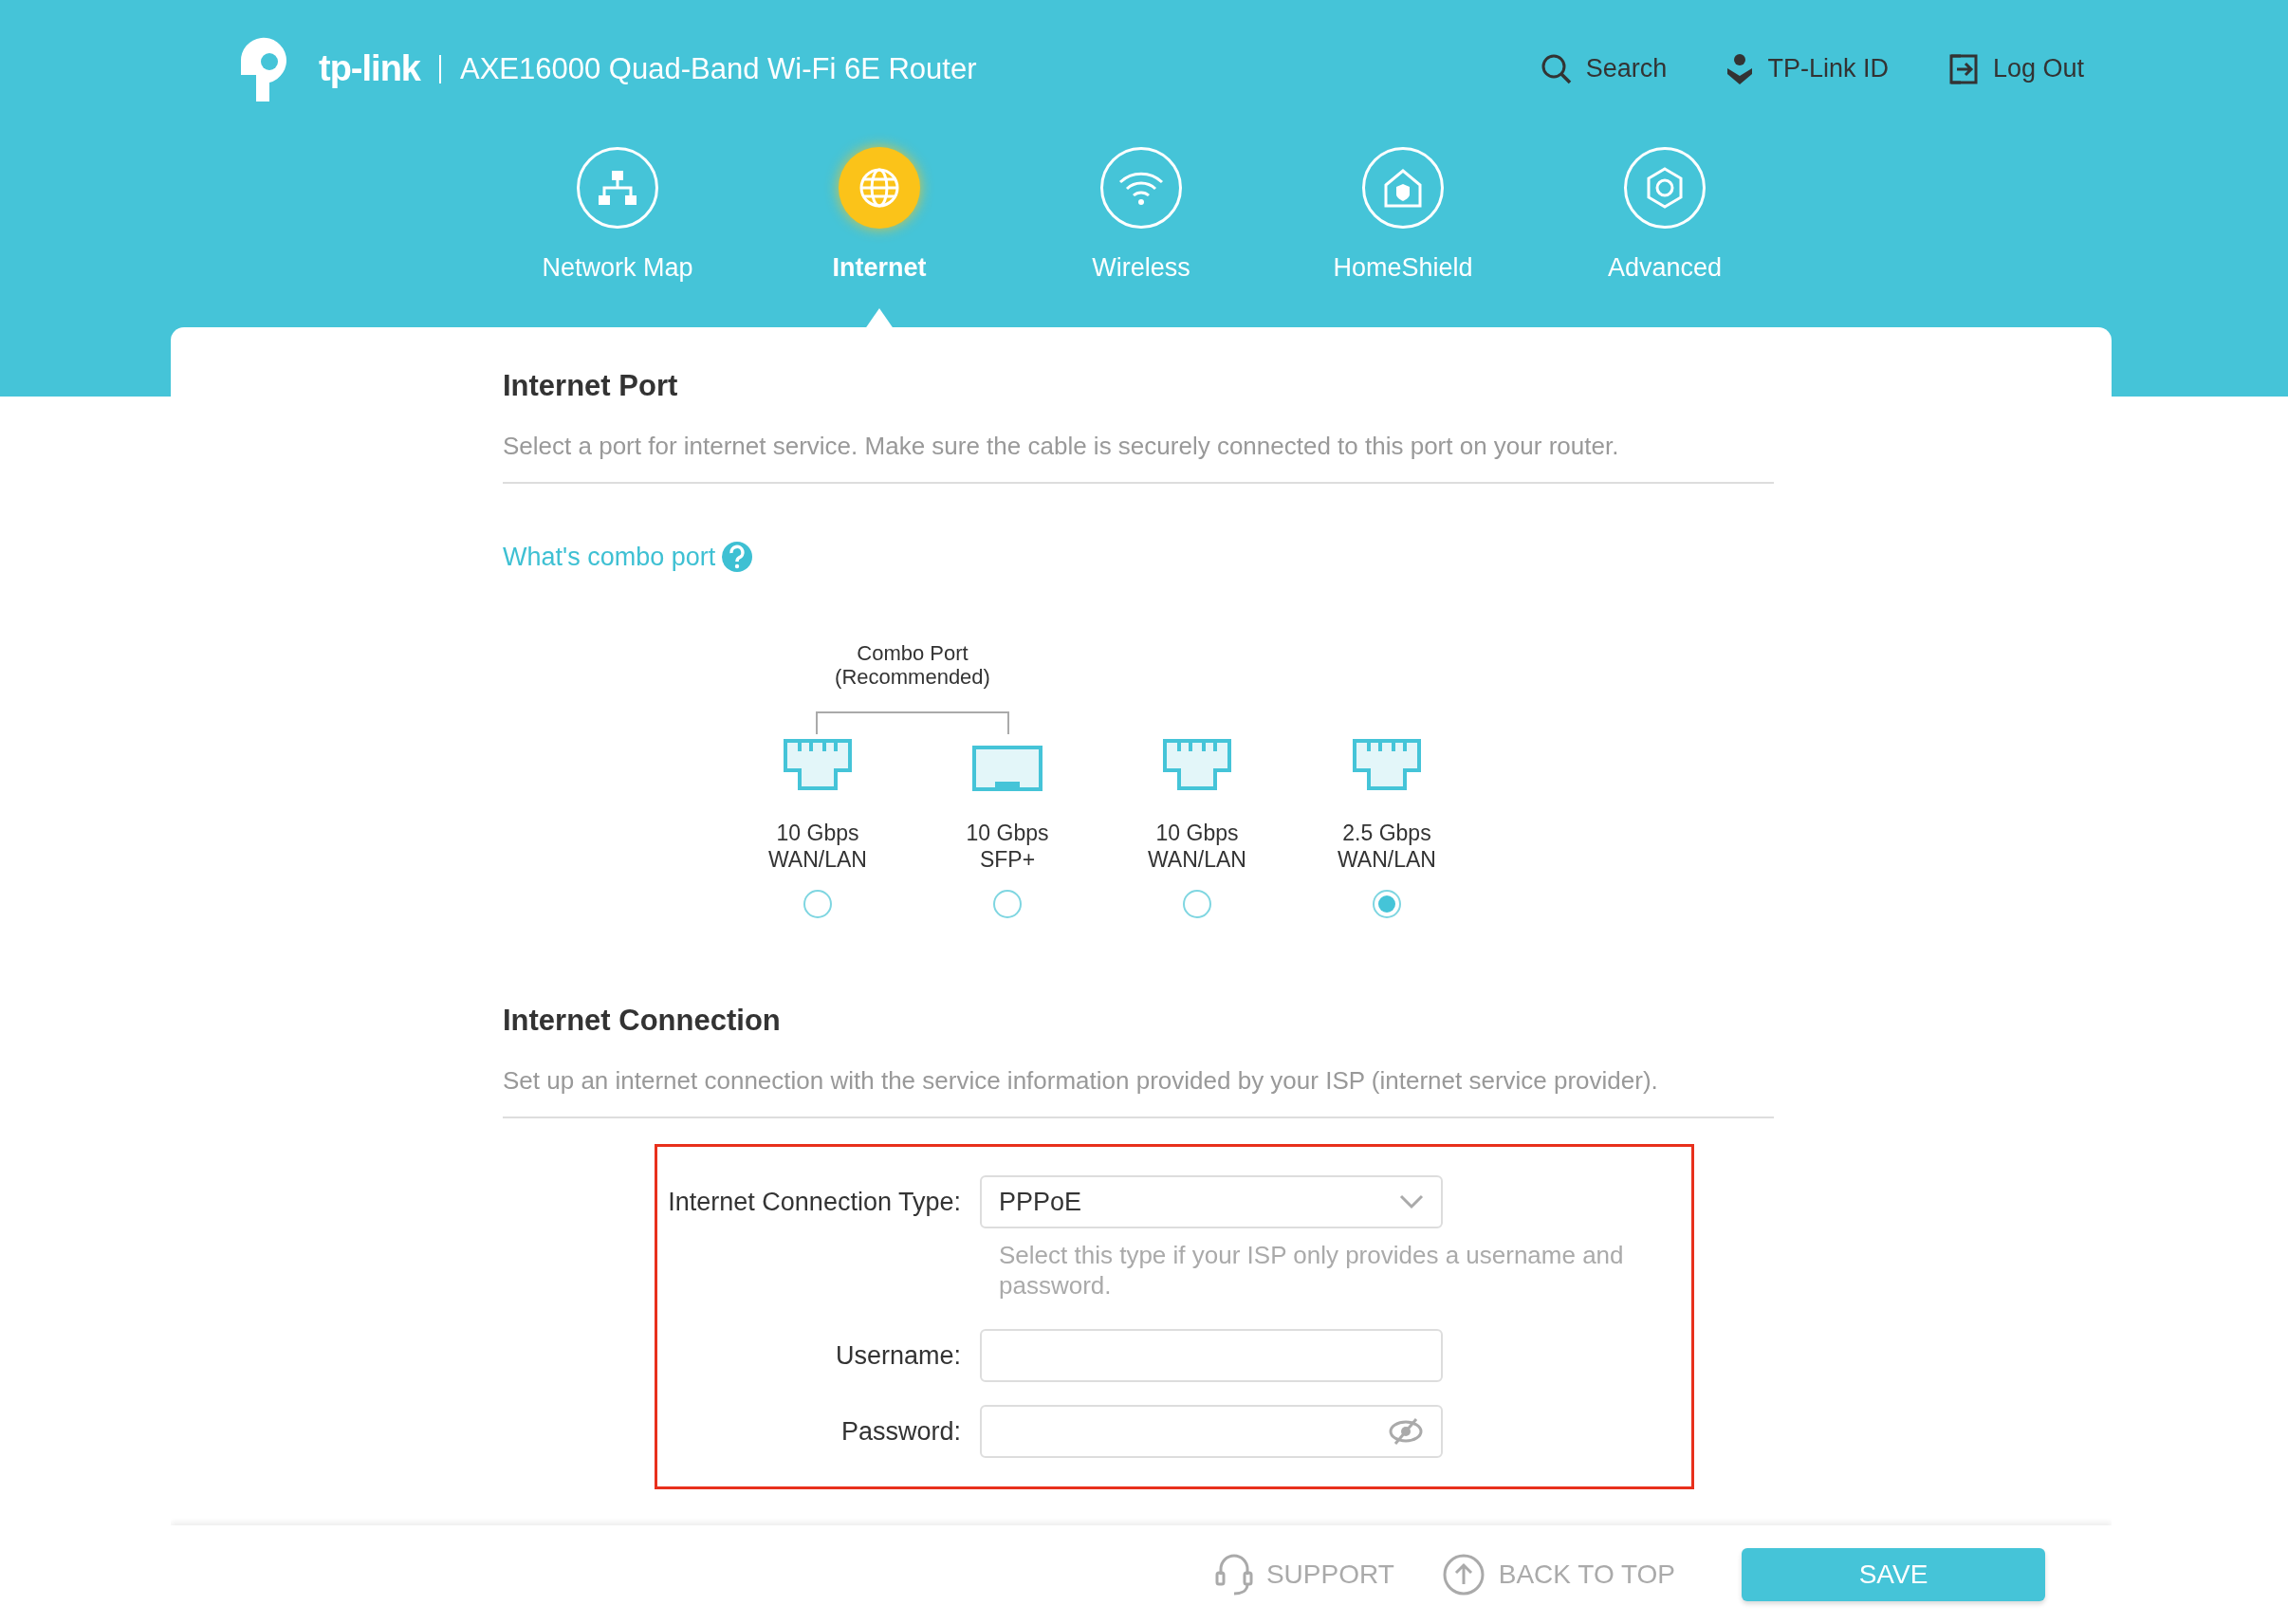 The height and width of the screenshot is (1624, 2288). Describe the element at coordinates (1211, 1202) in the screenshot. I see `connection-type-select: PPPoE` at that location.